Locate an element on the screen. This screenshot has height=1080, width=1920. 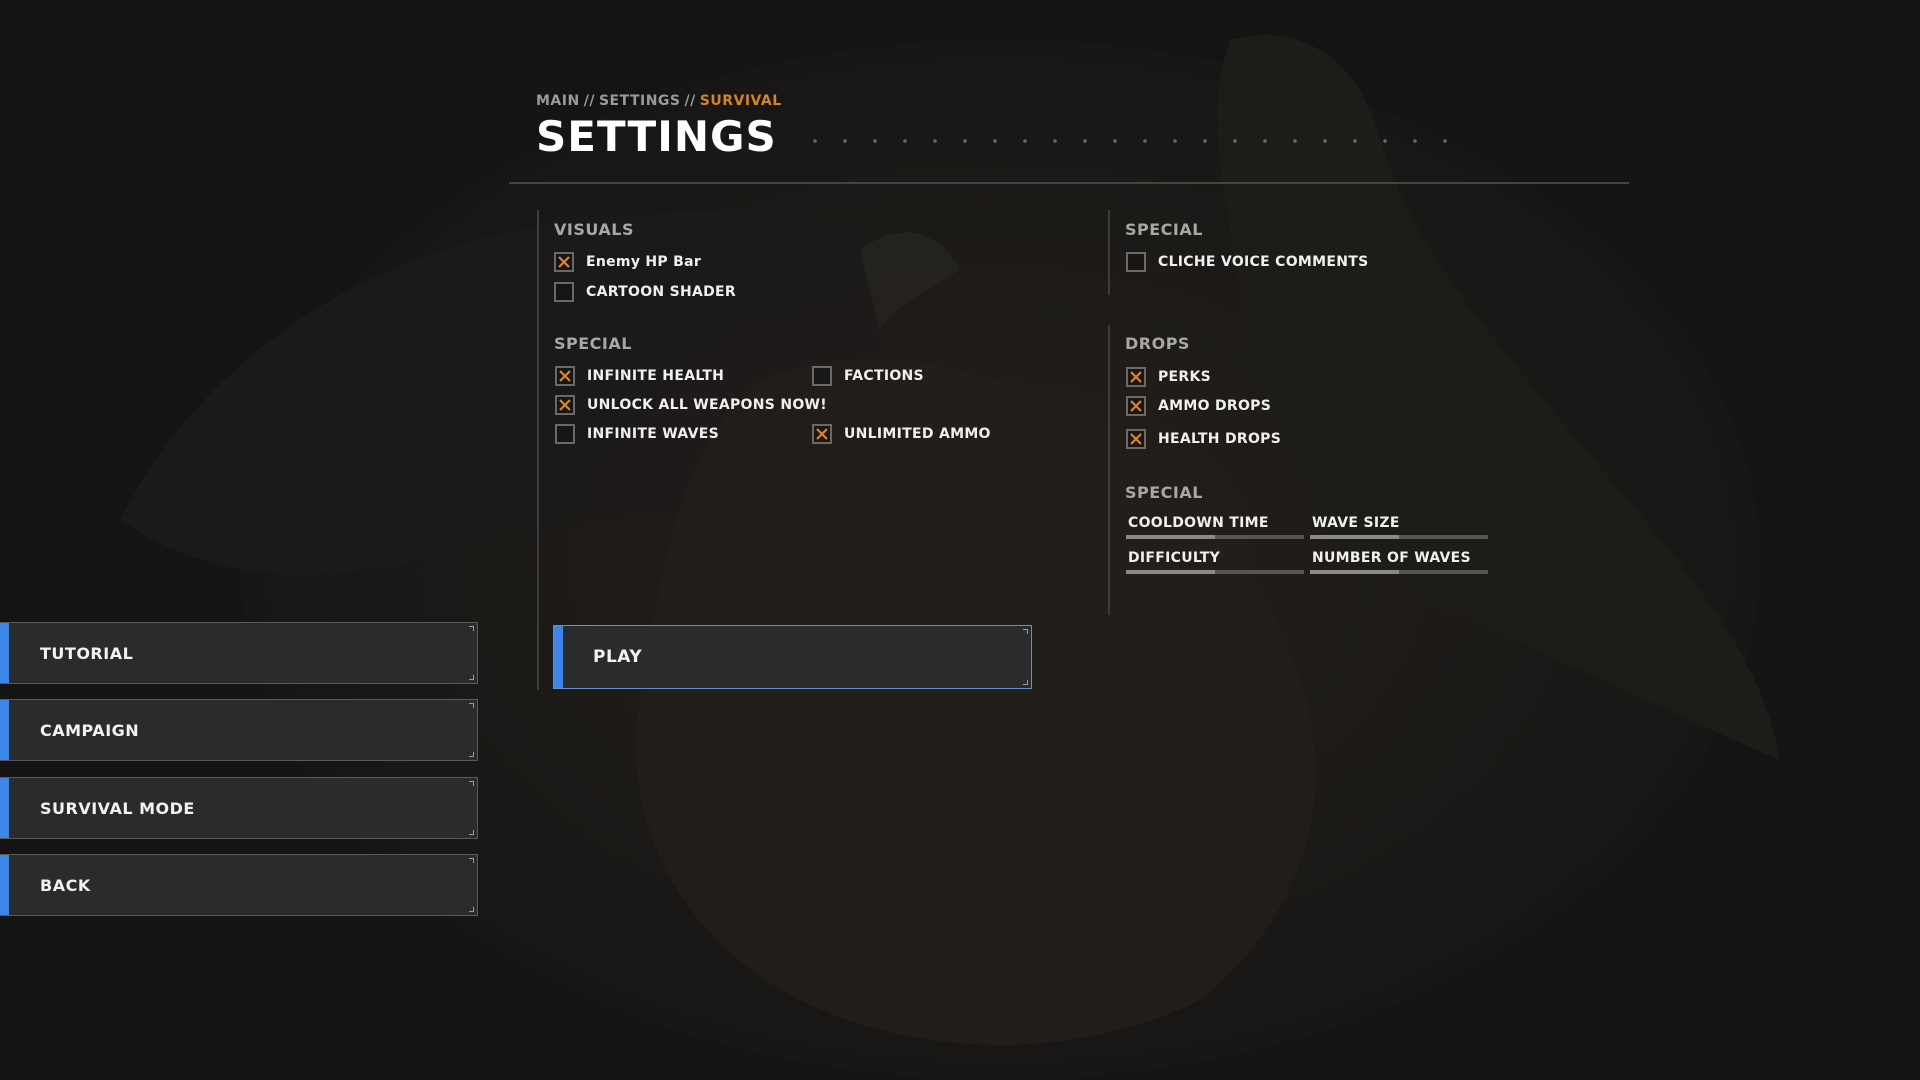
option-label: UNLIMITED AMMO is located at coordinates (917, 434).